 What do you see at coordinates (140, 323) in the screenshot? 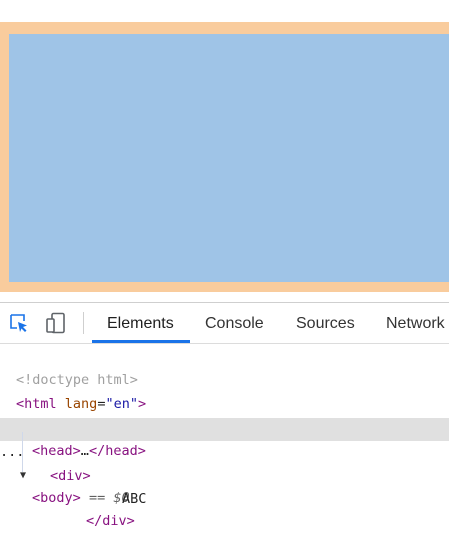
I see `tab-elements: Elements` at bounding box center [140, 323].